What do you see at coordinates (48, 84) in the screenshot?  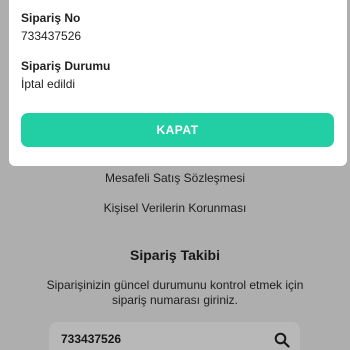 I see `order-status-value: İptal edildi` at bounding box center [48, 84].